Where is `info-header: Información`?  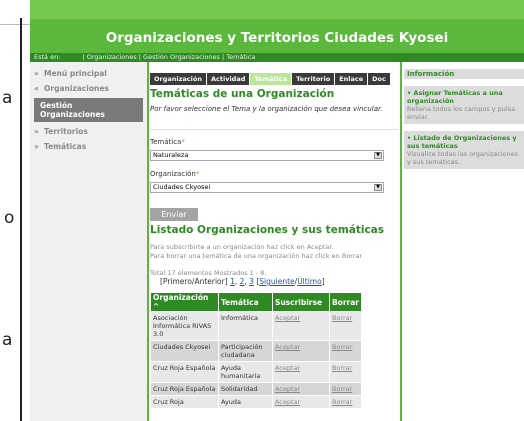 info-header: Información is located at coordinates (464, 74).